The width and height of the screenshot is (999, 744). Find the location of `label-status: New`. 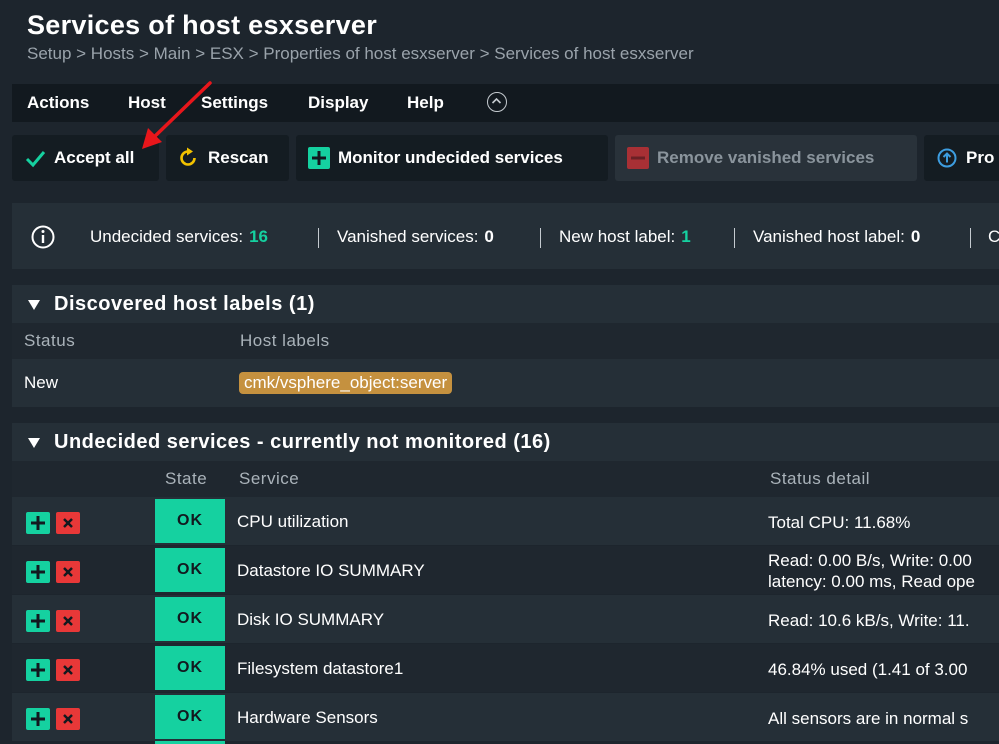

label-status: New is located at coordinates (41, 382).